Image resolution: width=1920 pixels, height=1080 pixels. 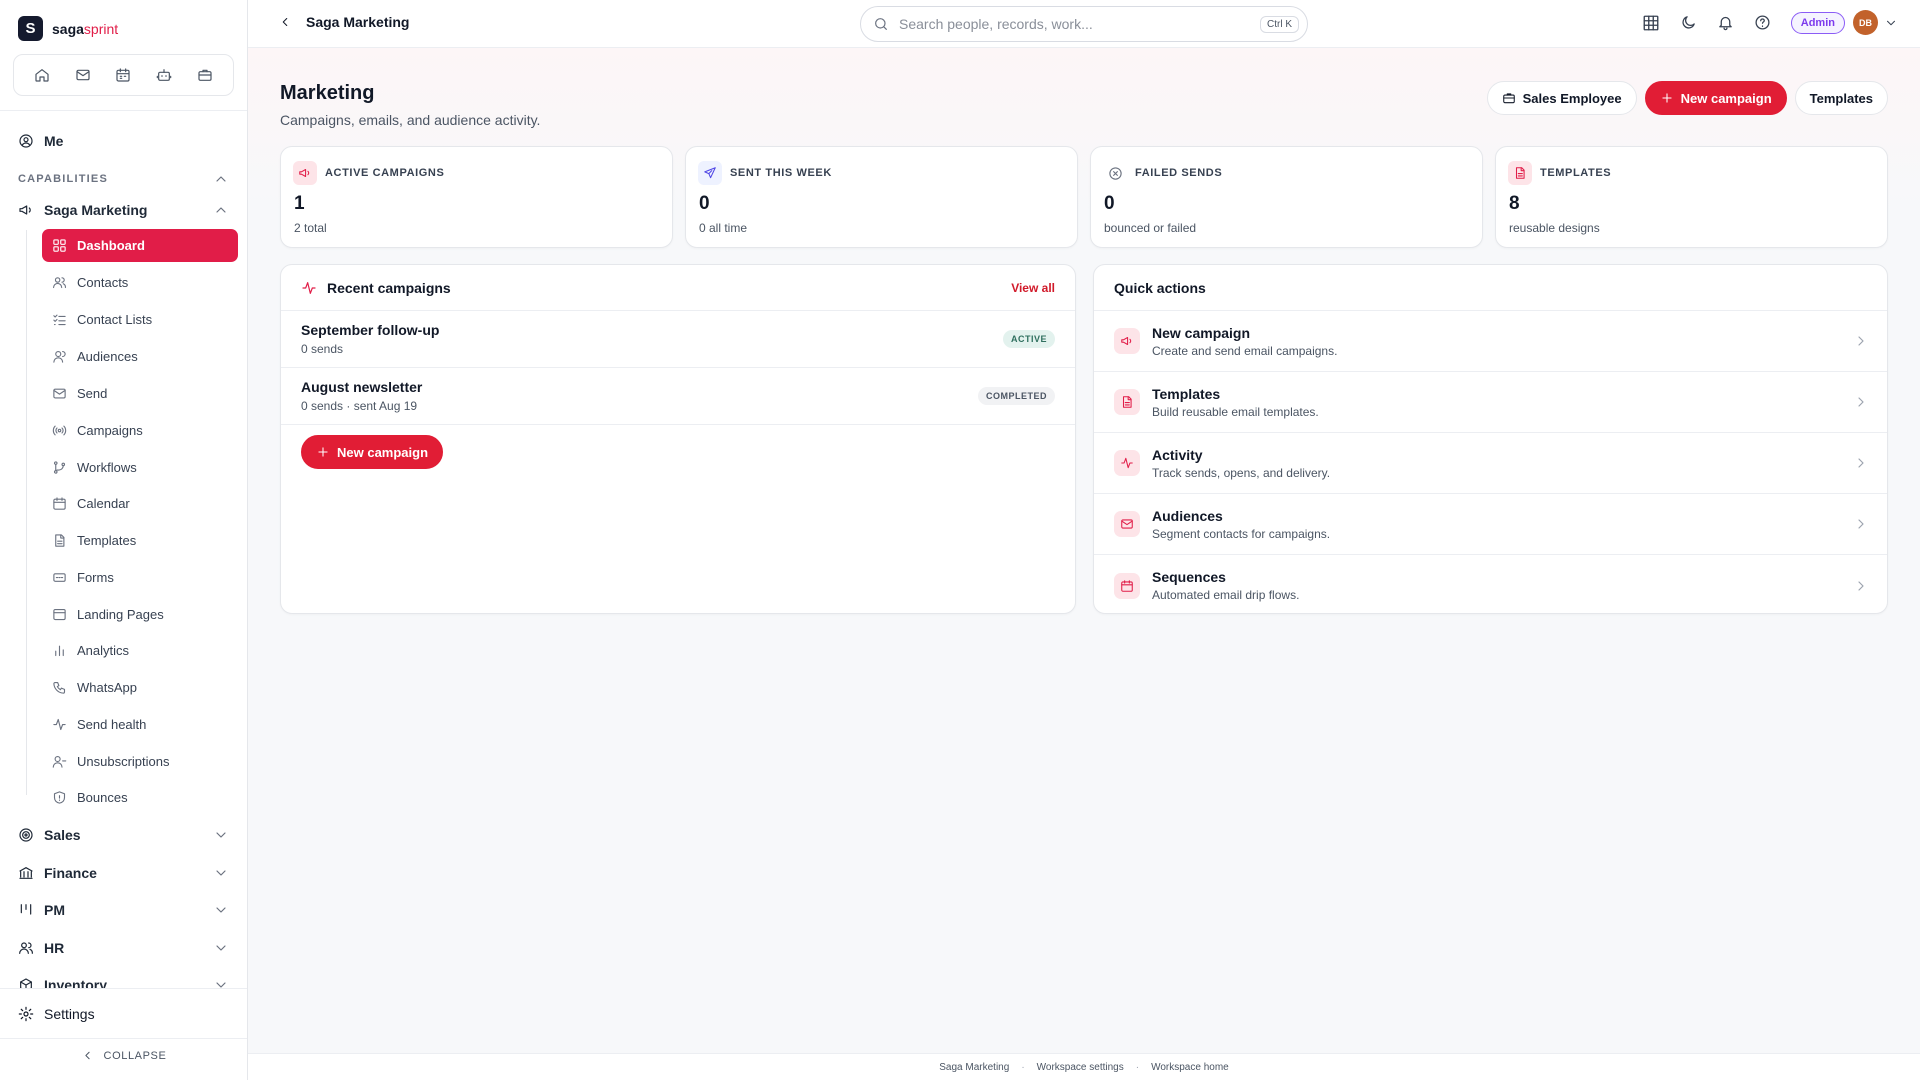 I want to click on nav-clip: Inventory, so click(x=123, y=980).